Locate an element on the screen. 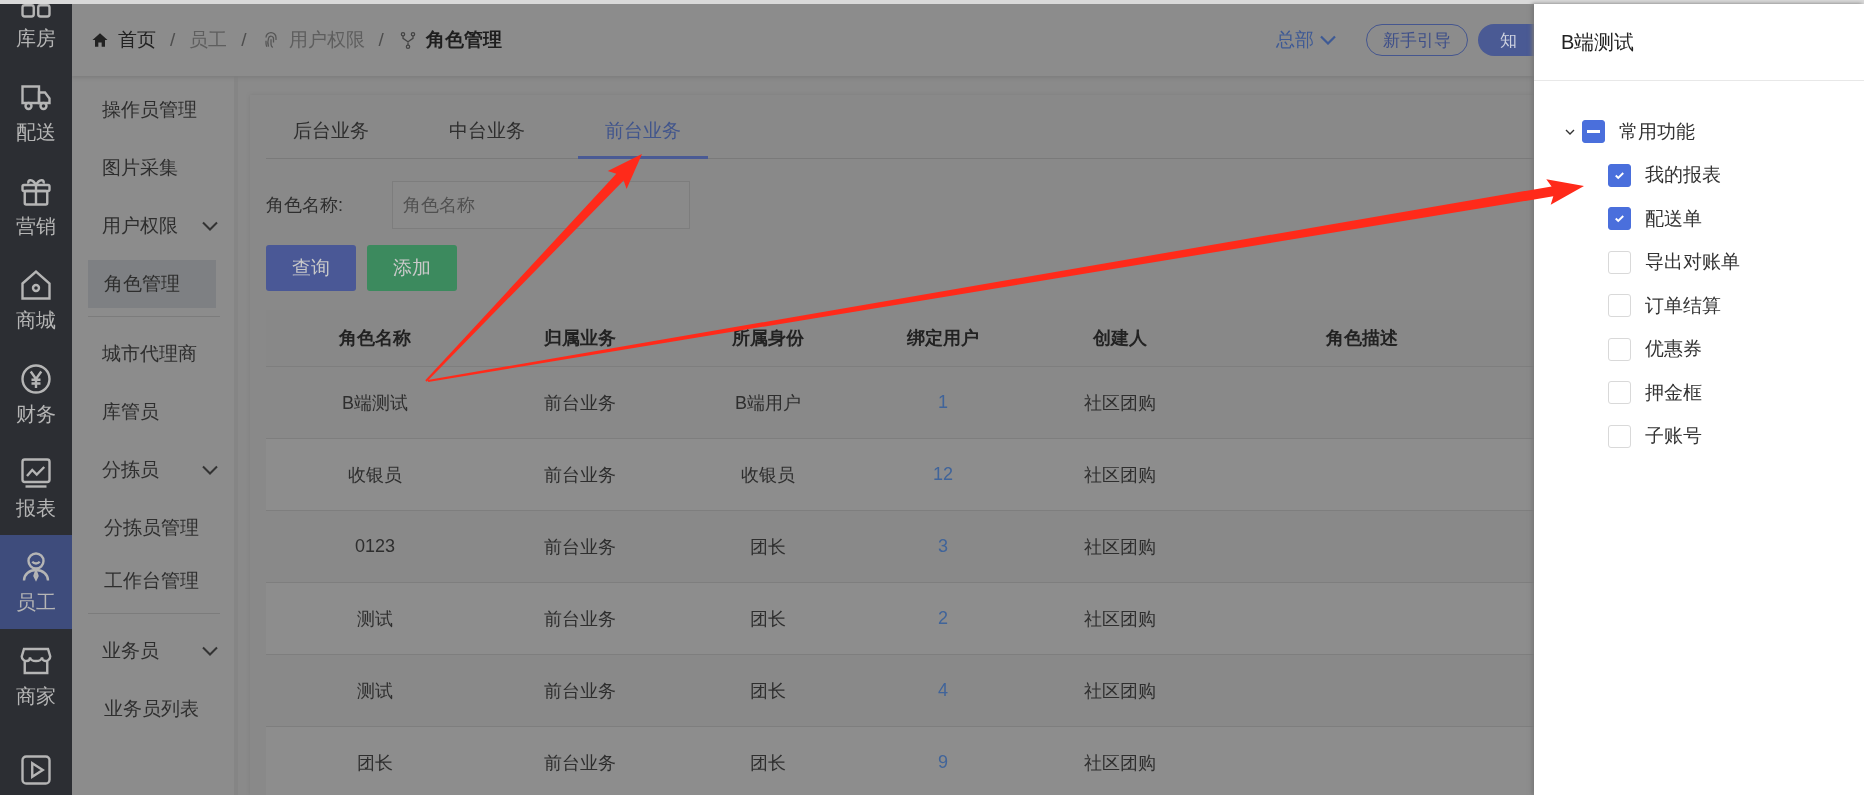  column-header: 角色名称 is located at coordinates (375, 338).